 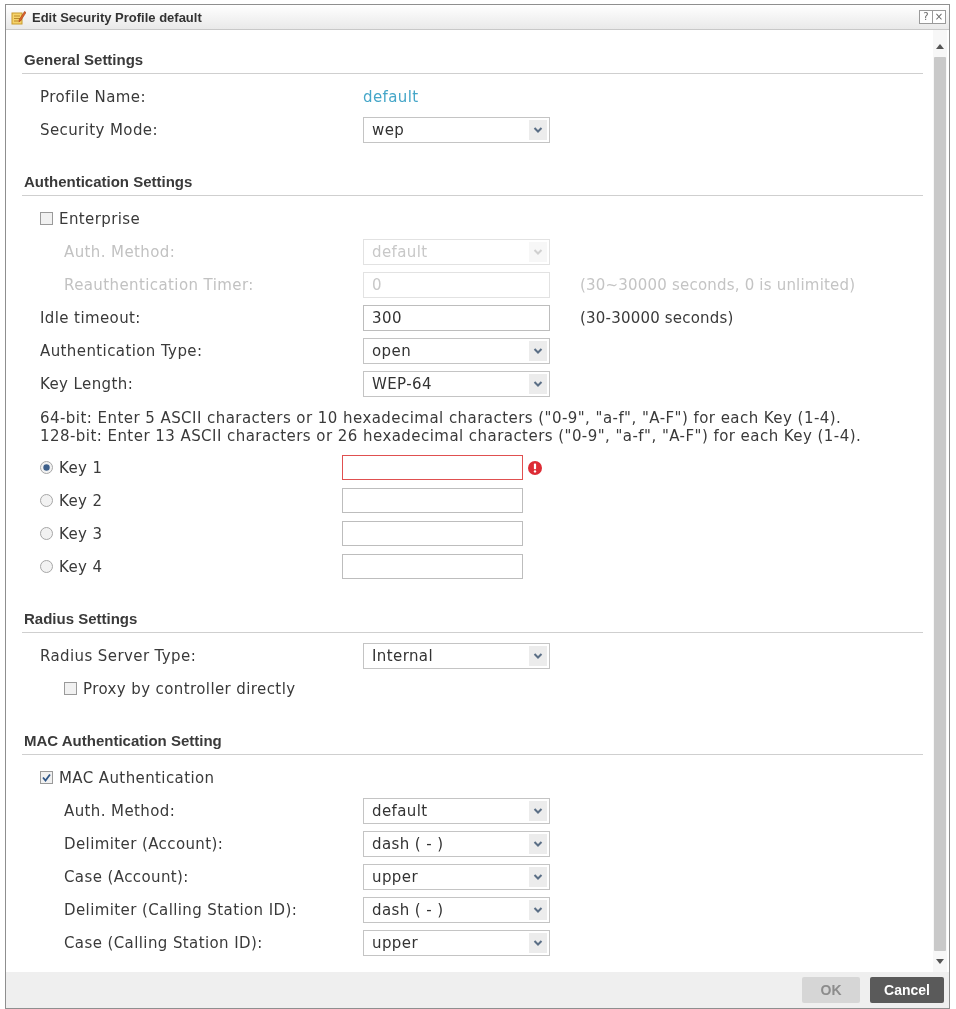 I want to click on hint-text: (30-30000 seconds), so click(x=657, y=317).